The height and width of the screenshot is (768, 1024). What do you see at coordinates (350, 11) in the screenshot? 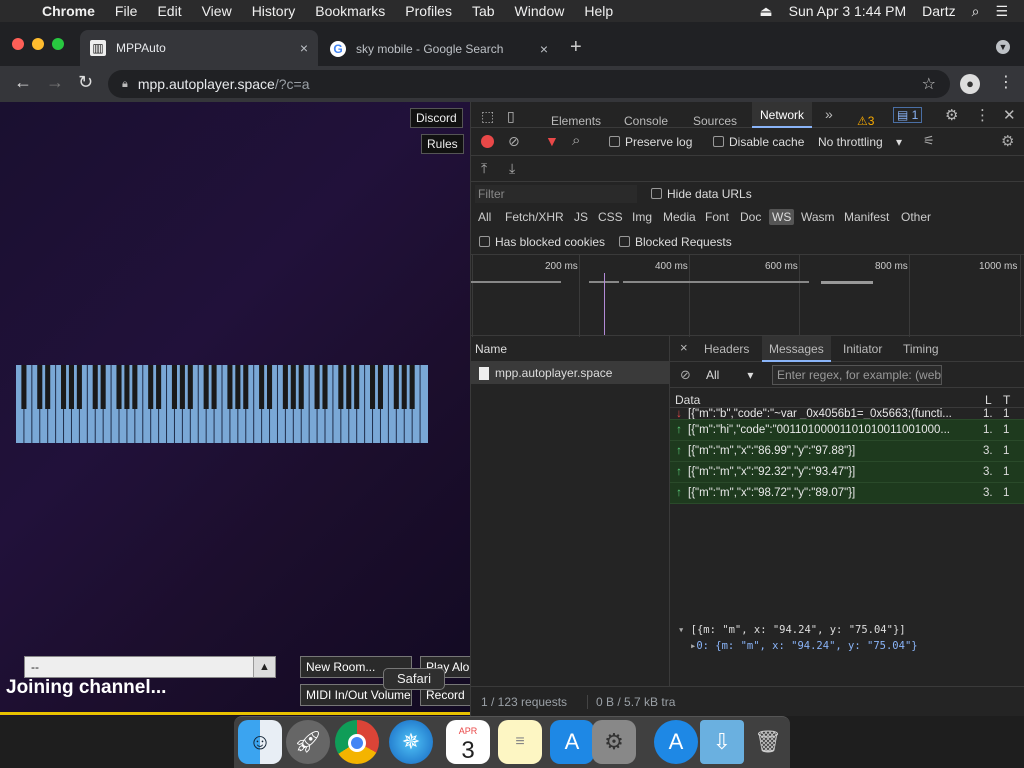
I see `menu-bookmarks: Bookmarks` at bounding box center [350, 11].